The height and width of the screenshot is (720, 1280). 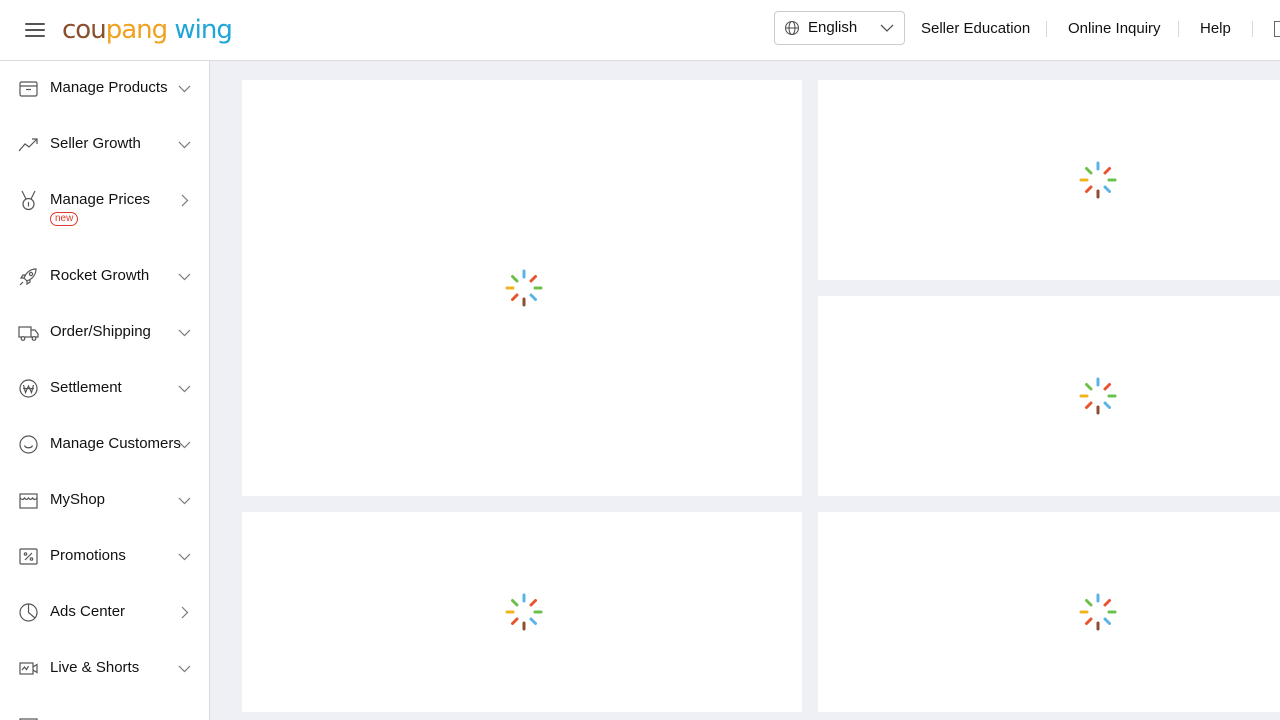 What do you see at coordinates (95, 143) in the screenshot?
I see `sidebar-item-label: Seller Growth` at bounding box center [95, 143].